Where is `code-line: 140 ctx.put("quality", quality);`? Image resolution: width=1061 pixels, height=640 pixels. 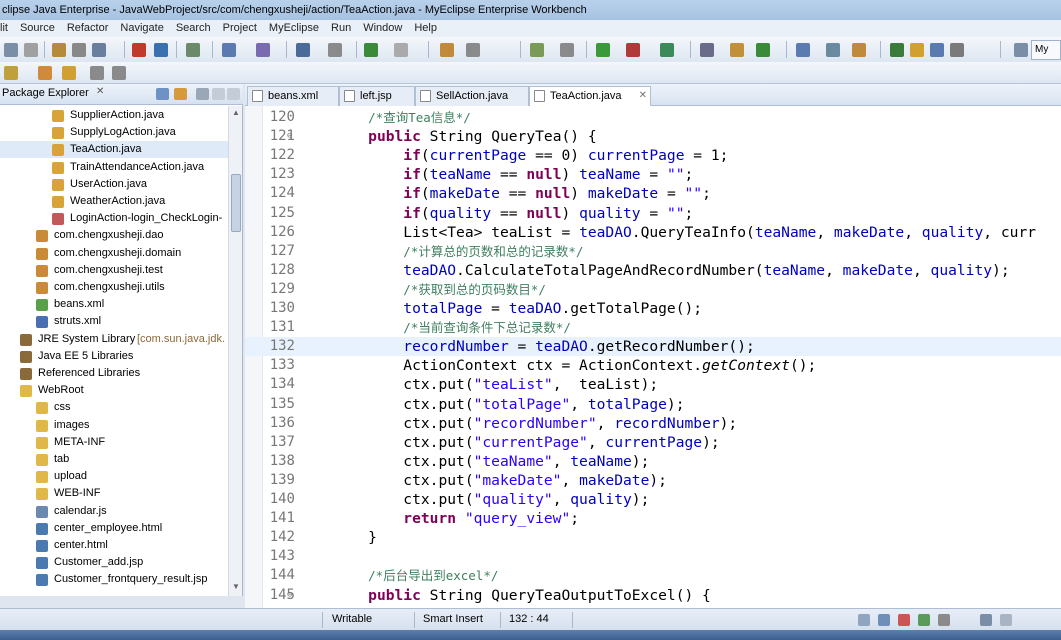
code-line: 140 ctx.put("quality", quality); is located at coordinates (653, 499).